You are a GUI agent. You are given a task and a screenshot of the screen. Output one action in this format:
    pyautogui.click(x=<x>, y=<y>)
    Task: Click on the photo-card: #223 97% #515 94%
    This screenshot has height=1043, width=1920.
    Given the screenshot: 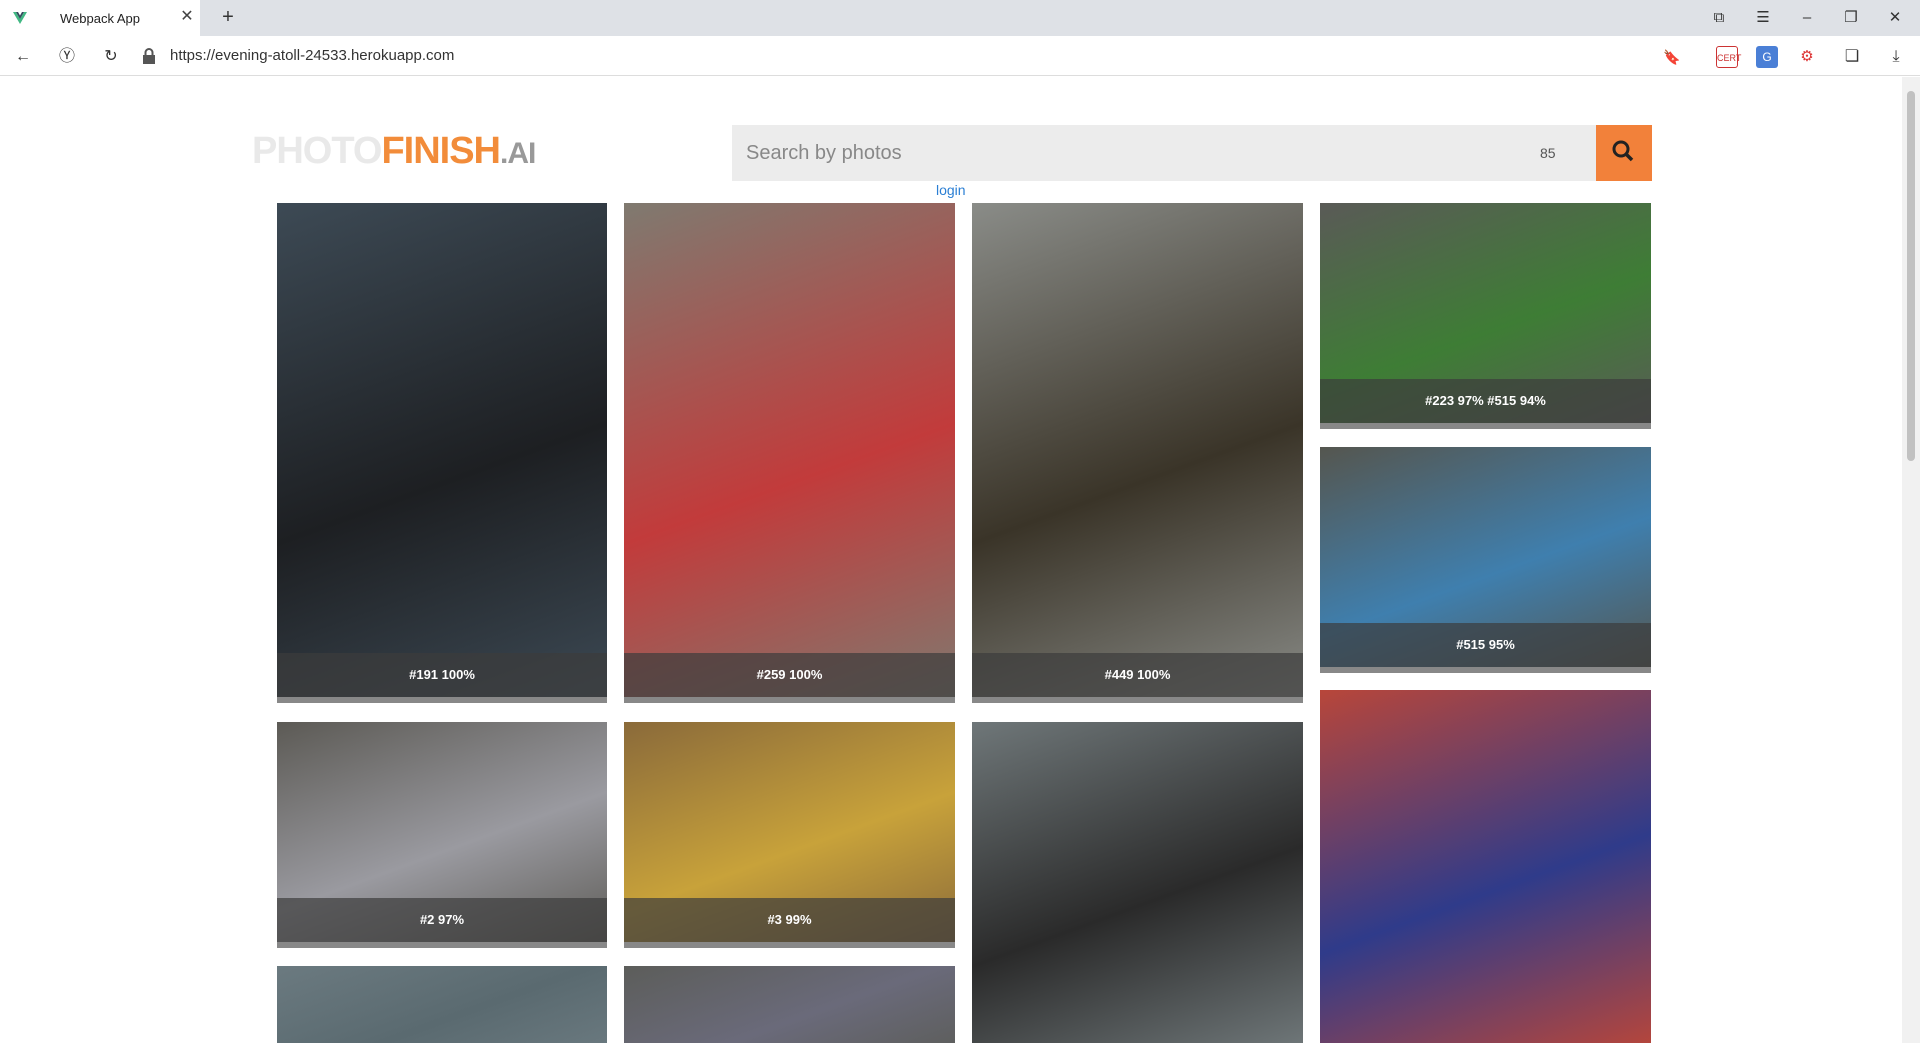 What is the action you would take?
    pyautogui.click(x=1485, y=316)
    